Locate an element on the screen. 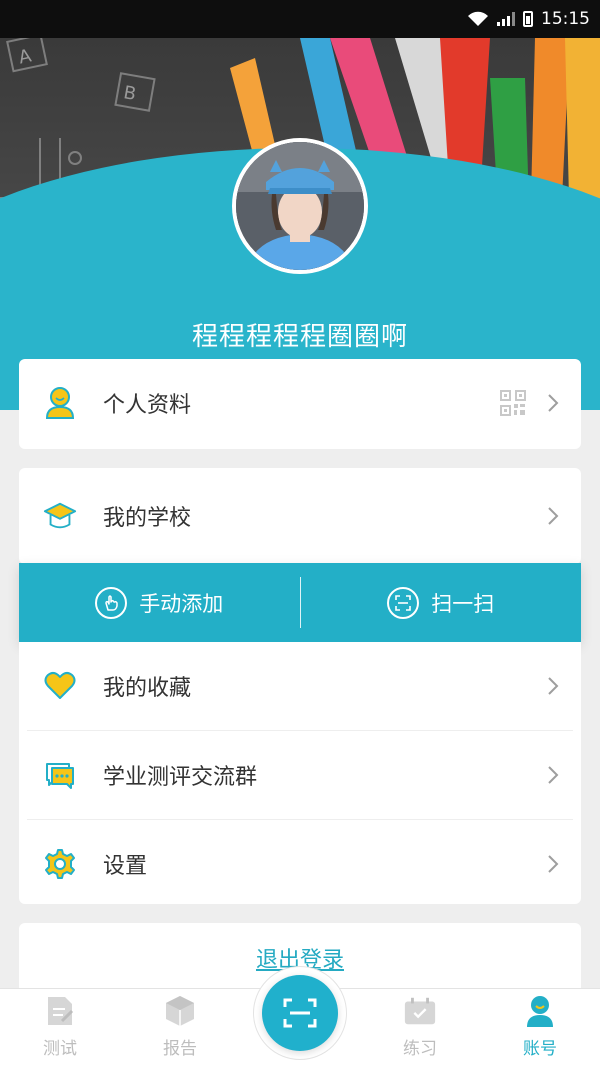 This screenshot has height=1065, width=600. graduation-cap-icon is located at coordinates (60, 516).